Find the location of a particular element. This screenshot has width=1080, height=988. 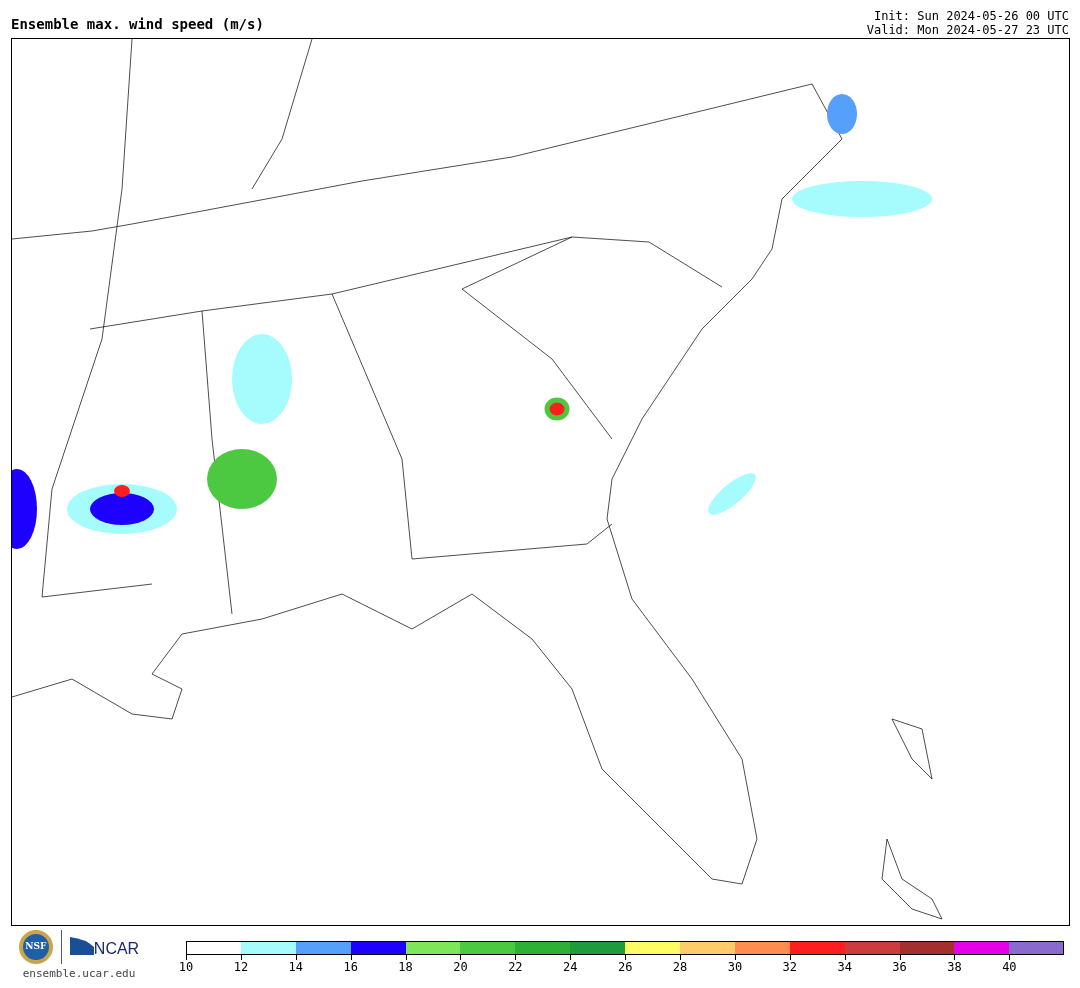

tick-label: 32 is located at coordinates (790, 967).